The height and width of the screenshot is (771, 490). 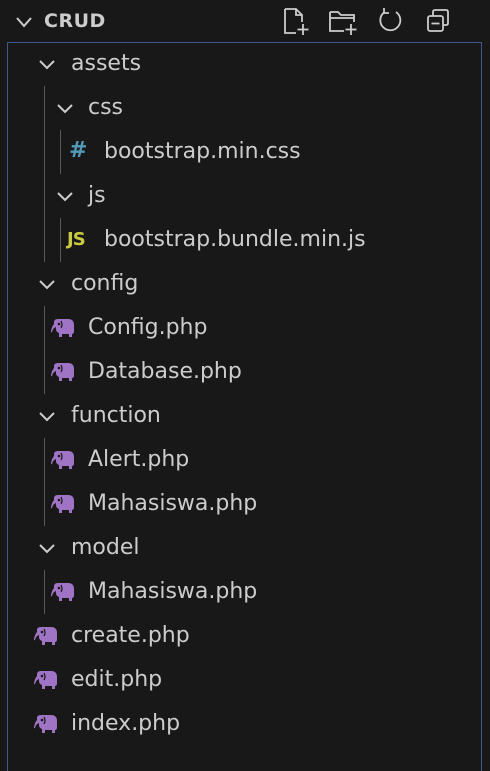 I want to click on explorer-header: CRUD, so click(x=245, y=21).